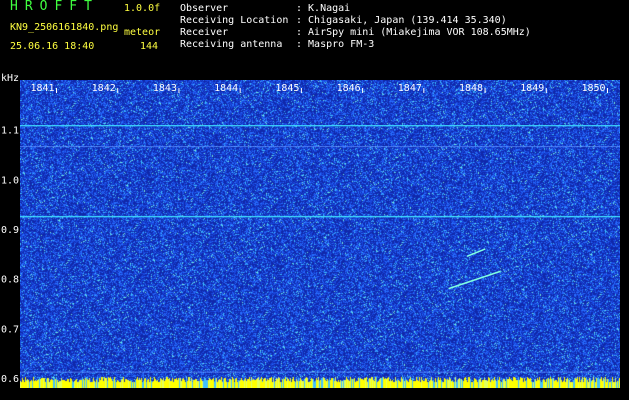  What do you see at coordinates (54, 7) in the screenshot?
I see `app-brand: HROFFT` at bounding box center [54, 7].